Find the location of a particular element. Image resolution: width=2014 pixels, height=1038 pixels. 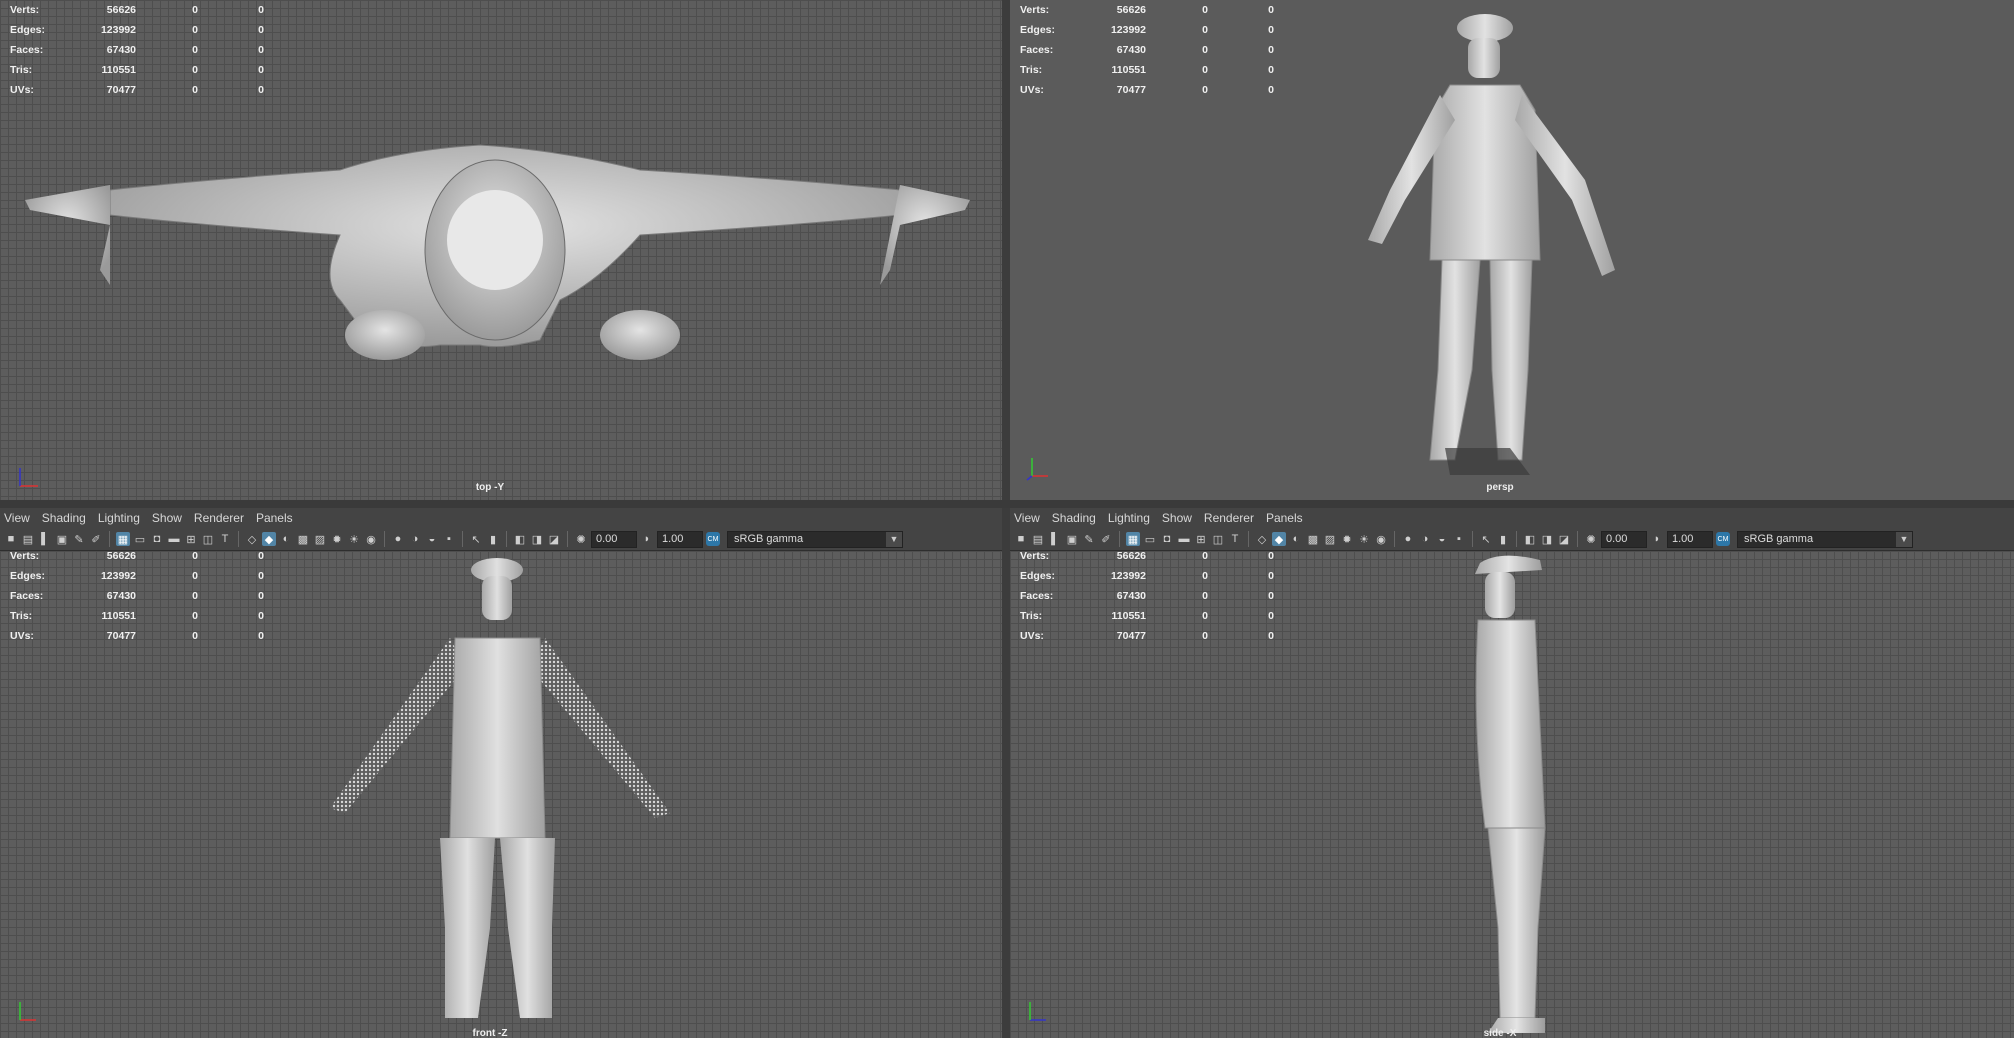

viewport-divider-horizontal is located at coordinates (1007, 504).